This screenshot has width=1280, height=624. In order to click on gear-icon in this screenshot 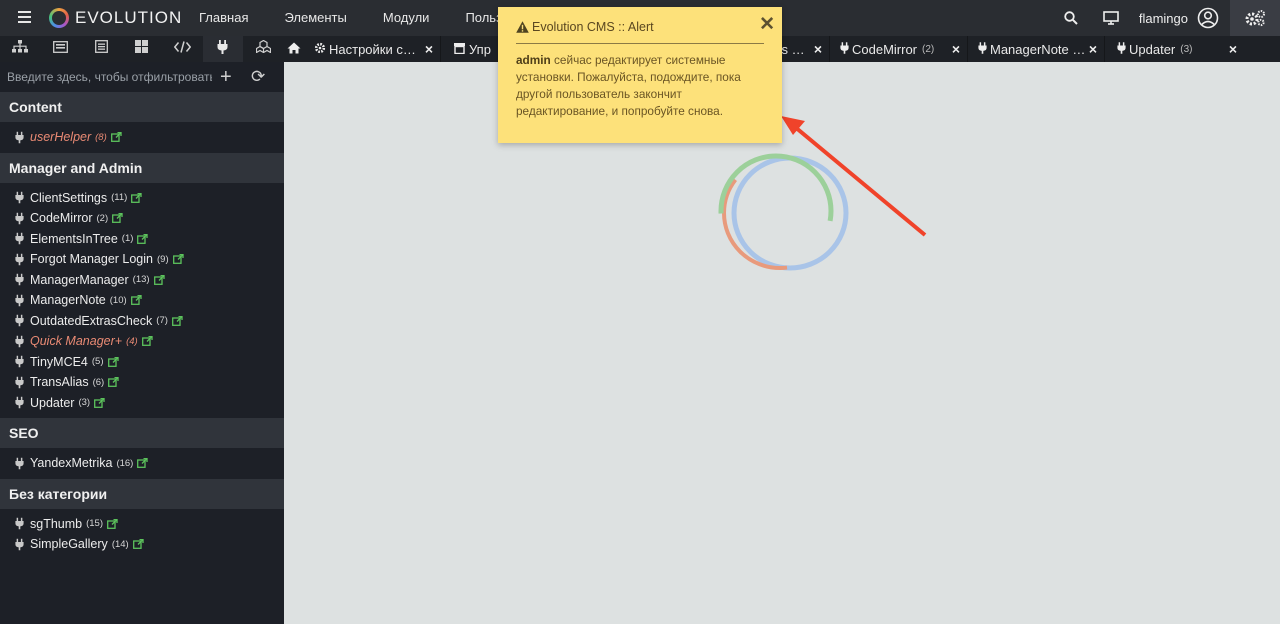, I will do `click(320, 49)`.